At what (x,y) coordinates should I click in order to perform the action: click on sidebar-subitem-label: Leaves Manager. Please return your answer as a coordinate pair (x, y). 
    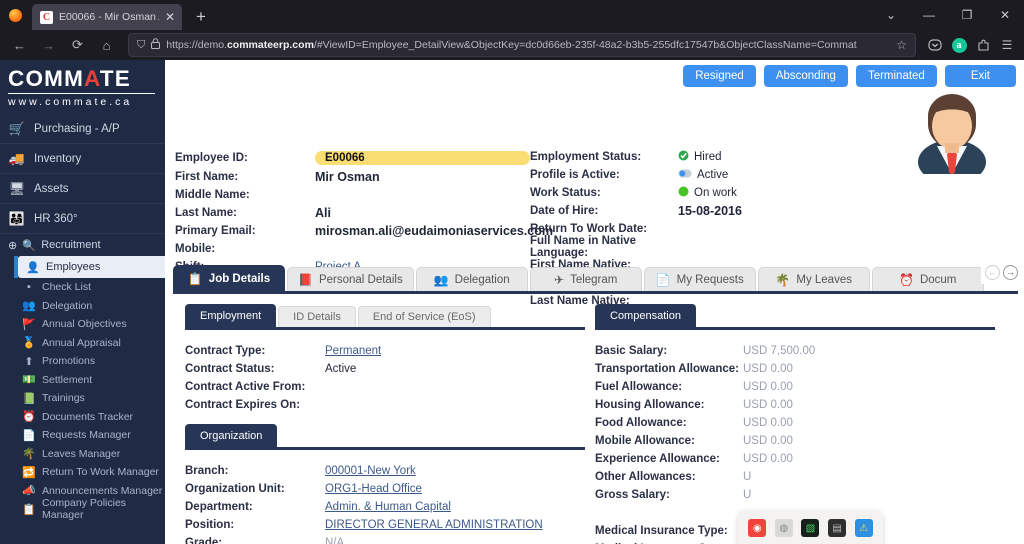
    Looking at the image, I should click on (81, 453).